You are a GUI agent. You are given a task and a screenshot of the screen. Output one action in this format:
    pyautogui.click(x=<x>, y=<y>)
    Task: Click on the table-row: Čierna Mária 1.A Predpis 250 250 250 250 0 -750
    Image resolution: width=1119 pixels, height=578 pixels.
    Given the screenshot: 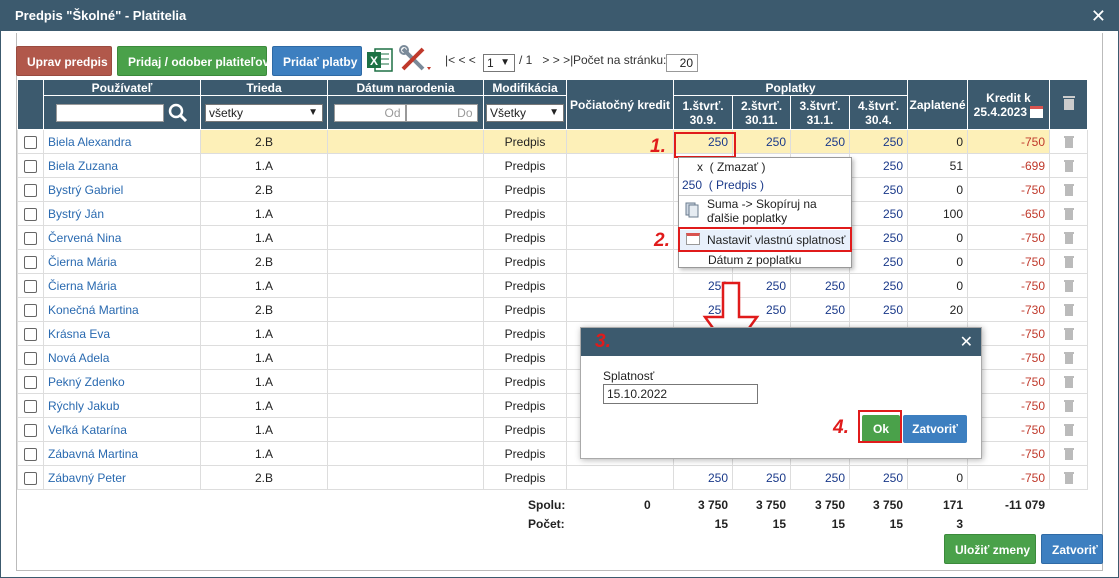 What is the action you would take?
    pyautogui.click(x=553, y=285)
    